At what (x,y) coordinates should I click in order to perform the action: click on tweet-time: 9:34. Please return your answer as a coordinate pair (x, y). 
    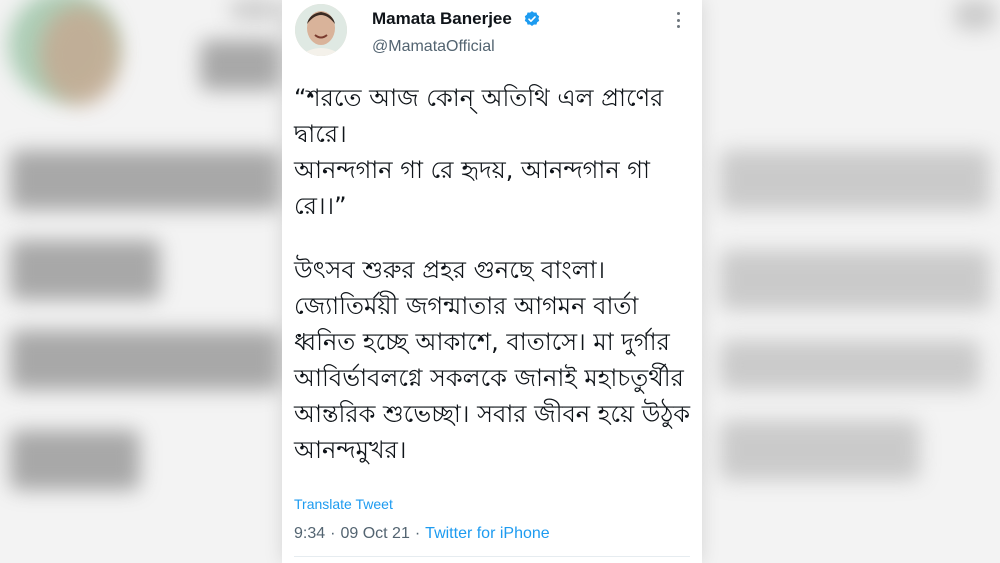
    Looking at the image, I should click on (309, 533).